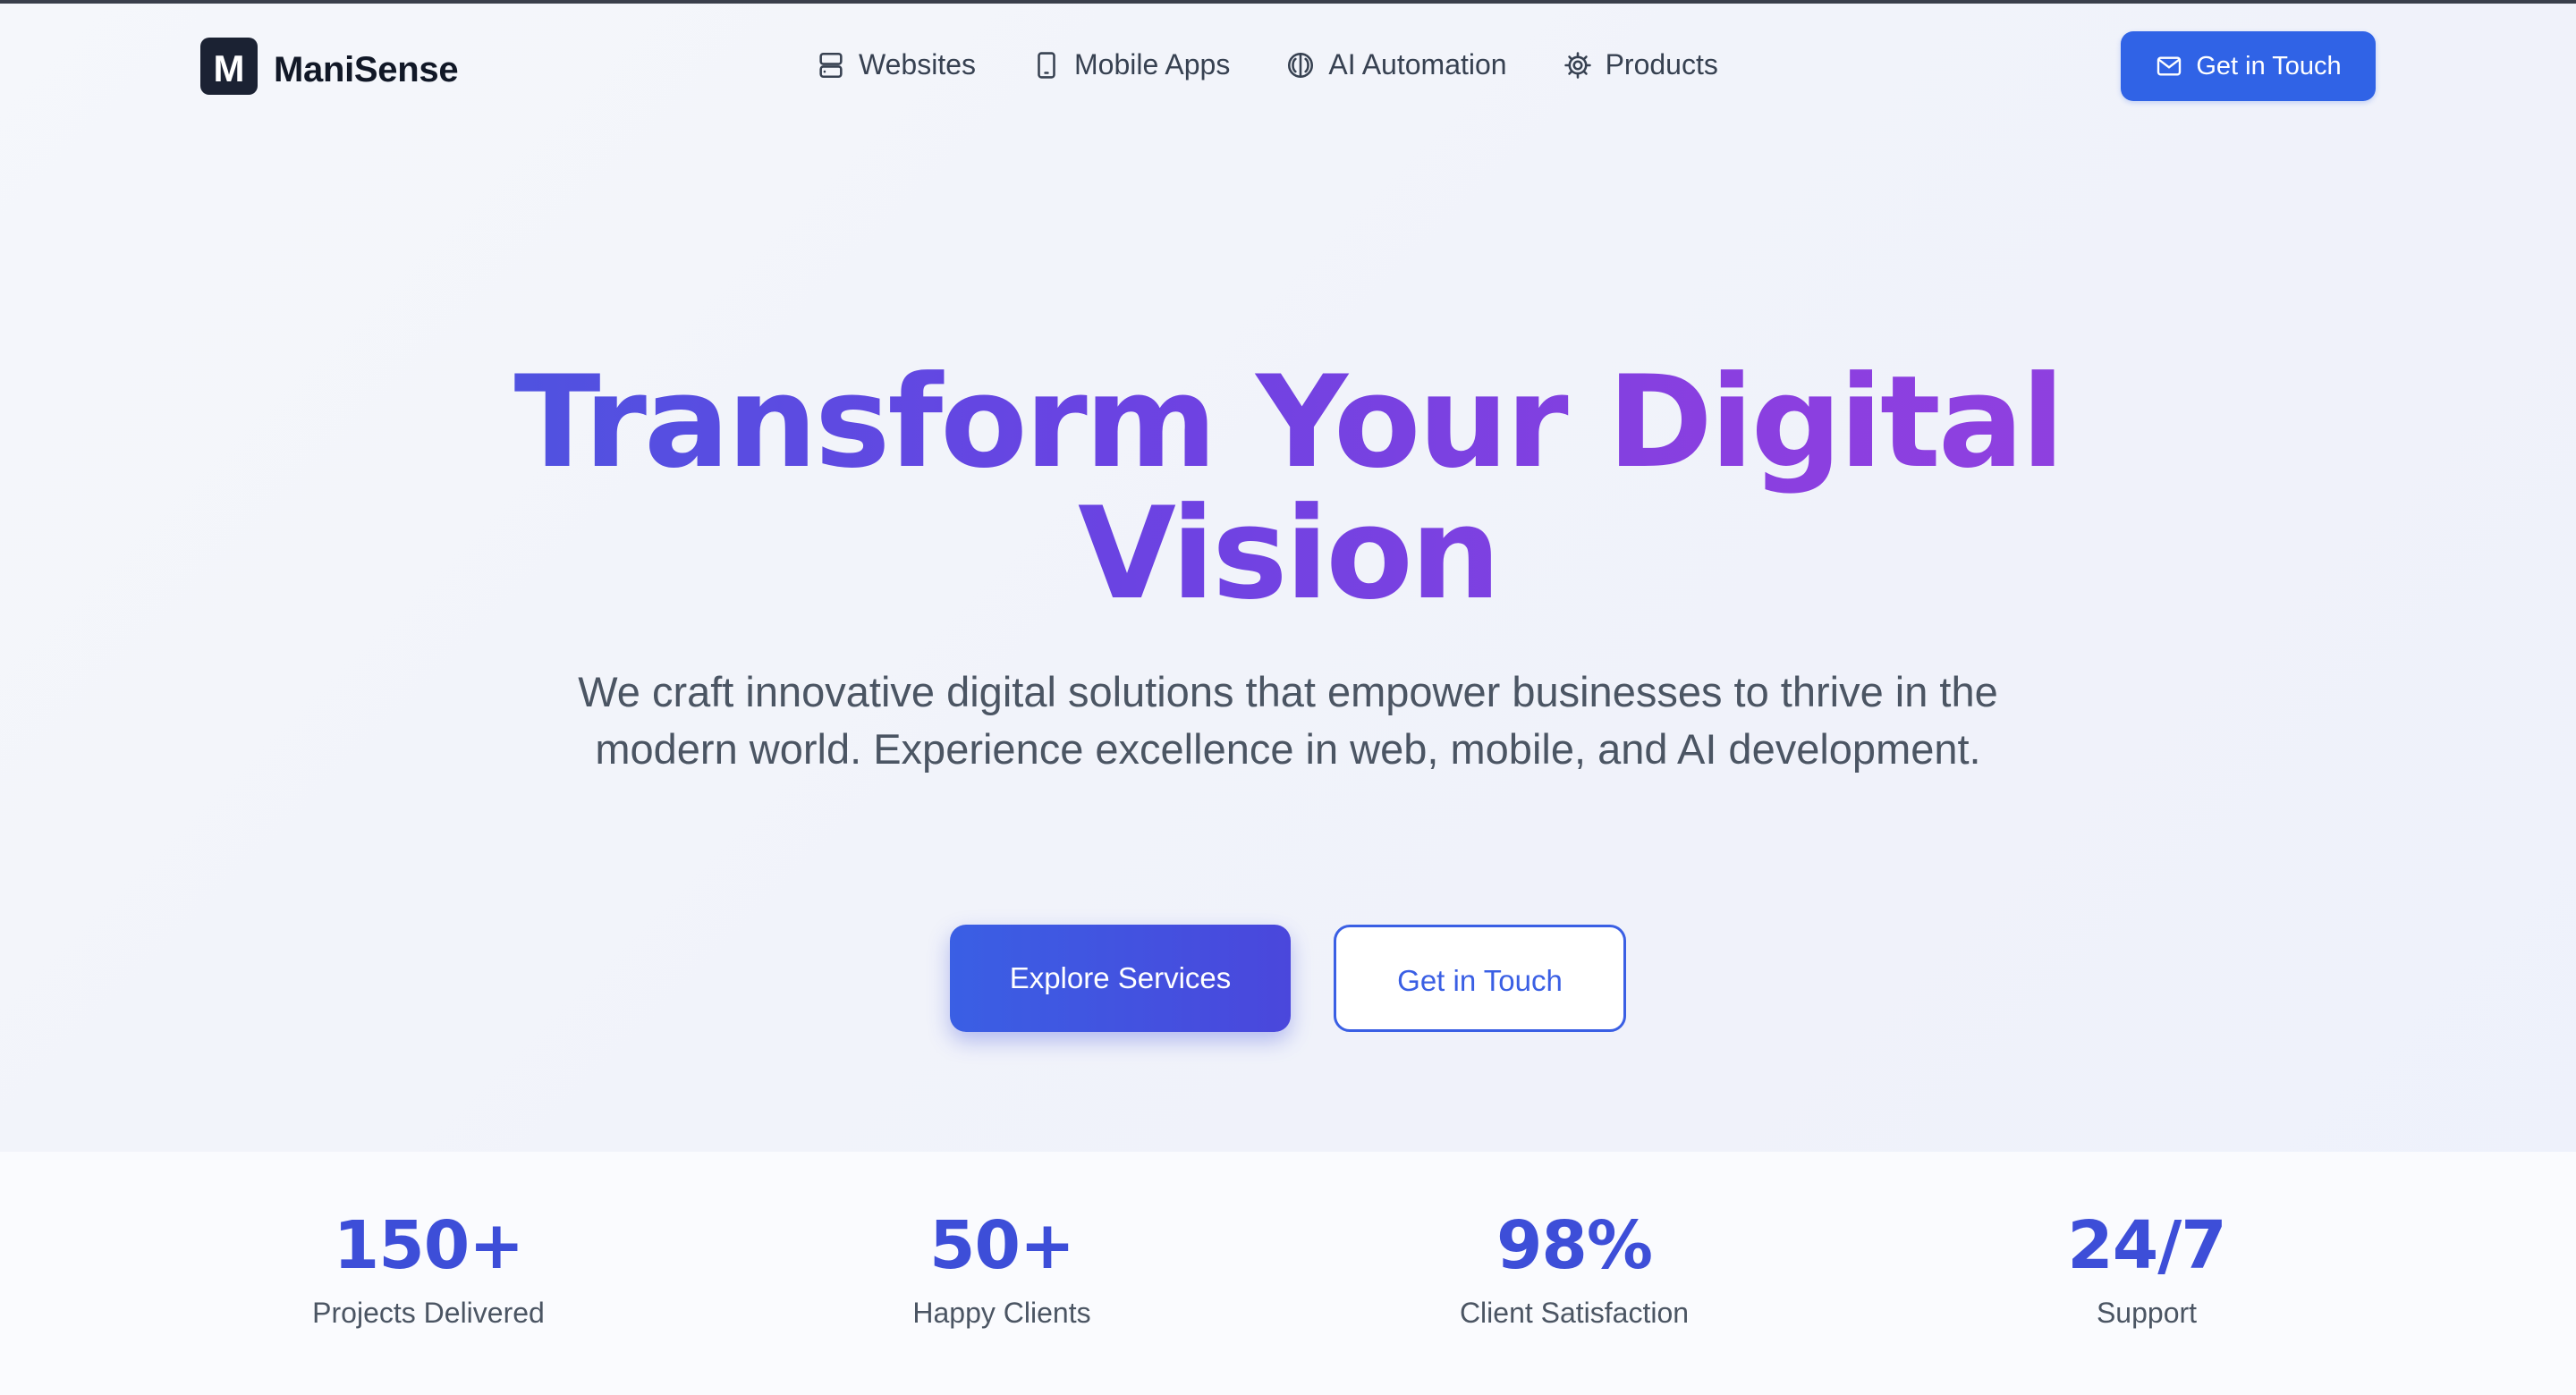 Image resolution: width=2576 pixels, height=1395 pixels. Describe the element at coordinates (1120, 978) in the screenshot. I see `explore-services-button: Explore Services` at that location.